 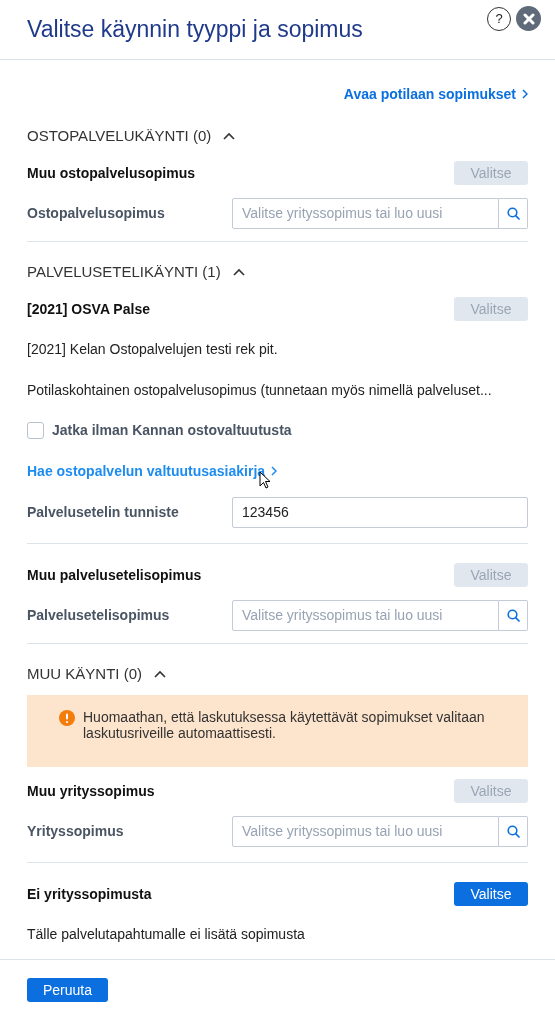 I want to click on section-heading: OSTOPALVELUKÄYNTI (0), so click(x=119, y=135).